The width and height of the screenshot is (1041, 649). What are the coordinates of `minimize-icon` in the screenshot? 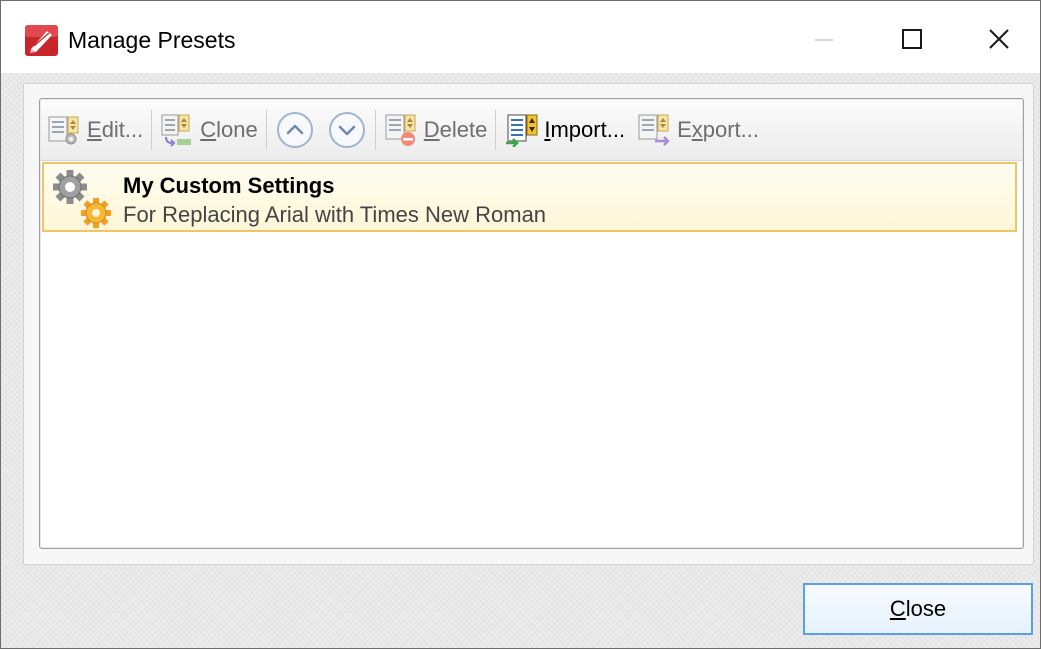 It's located at (824, 40).